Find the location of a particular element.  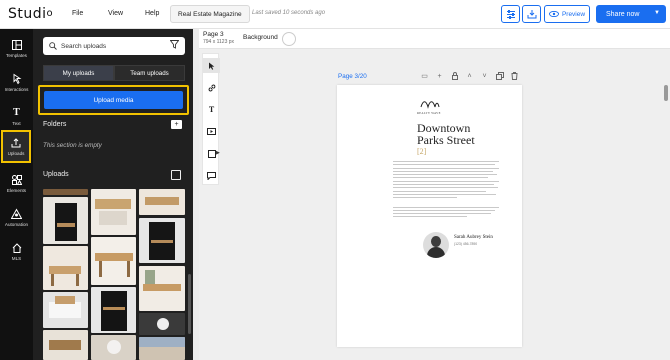

templates-icon is located at coordinates (16, 44).